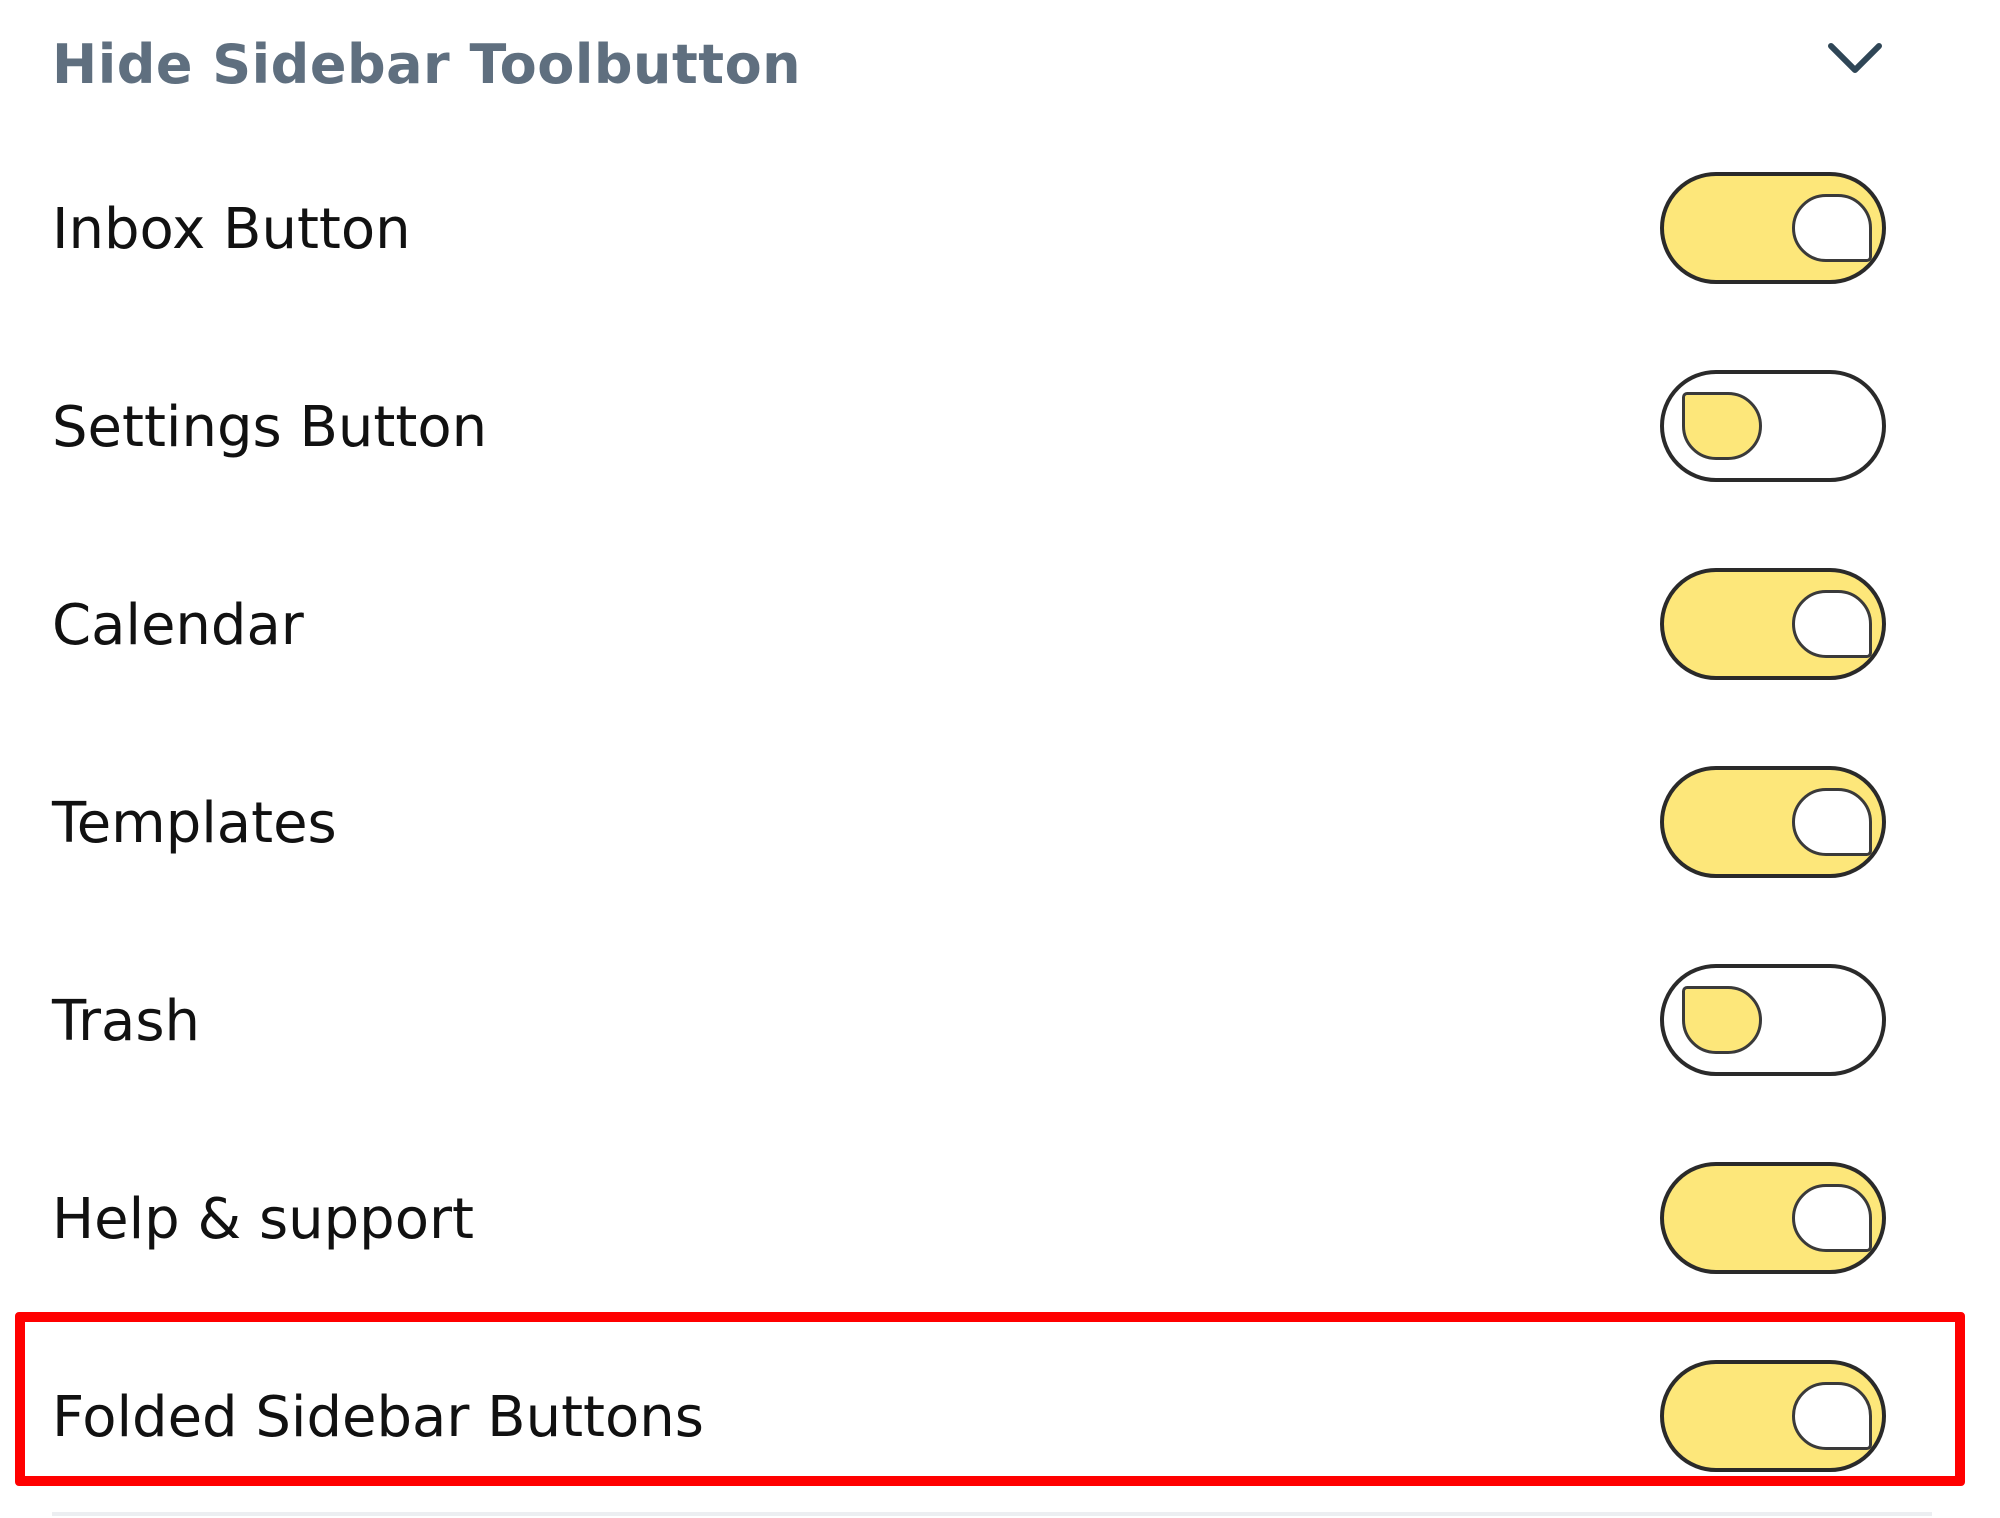  I want to click on chevron-down-icon, so click(1855, 60).